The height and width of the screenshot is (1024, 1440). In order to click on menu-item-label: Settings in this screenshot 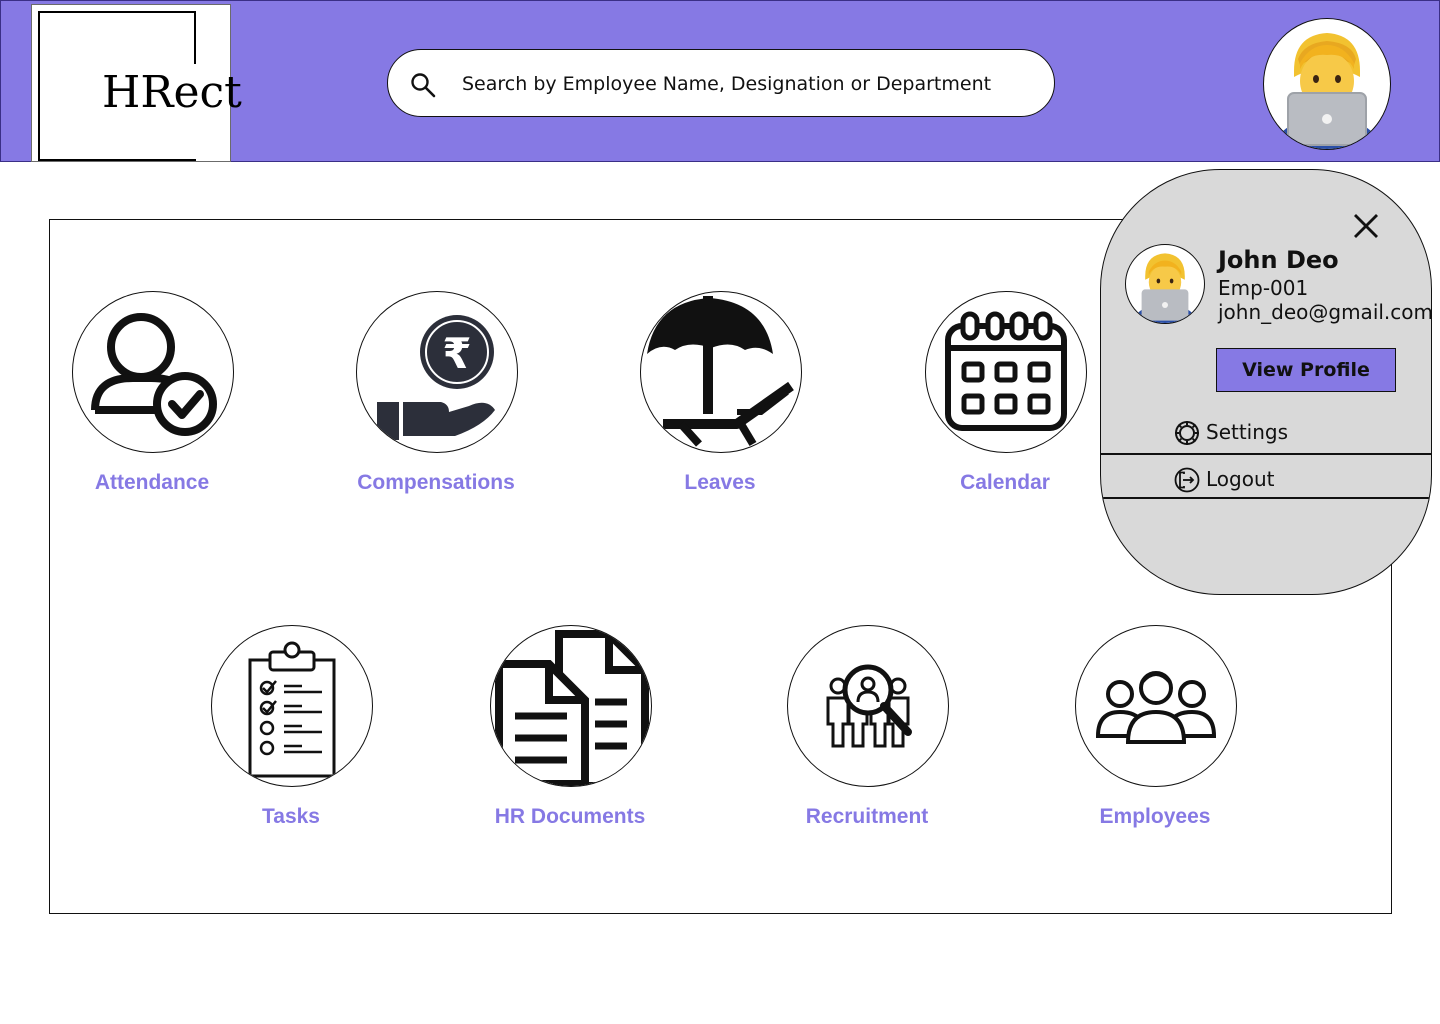, I will do `click(1247, 432)`.